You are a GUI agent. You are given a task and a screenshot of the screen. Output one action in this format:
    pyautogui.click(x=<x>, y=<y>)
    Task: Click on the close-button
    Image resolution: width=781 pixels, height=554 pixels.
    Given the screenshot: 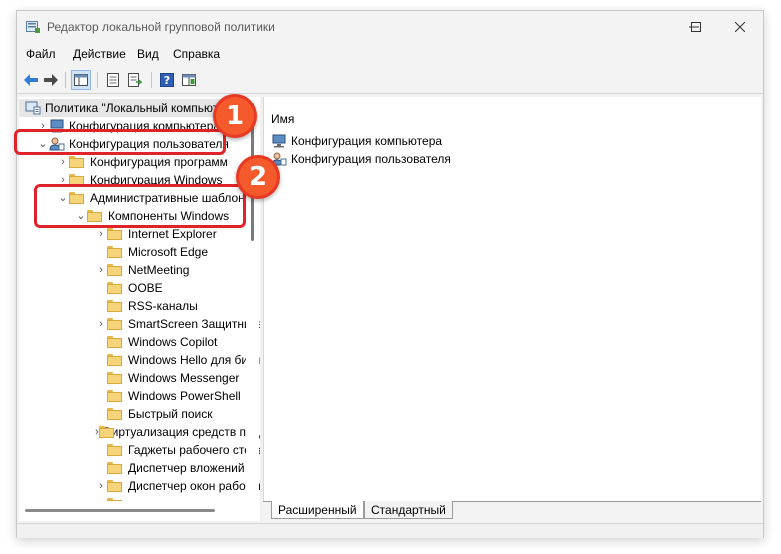 What is the action you would take?
    pyautogui.click(x=740, y=27)
    